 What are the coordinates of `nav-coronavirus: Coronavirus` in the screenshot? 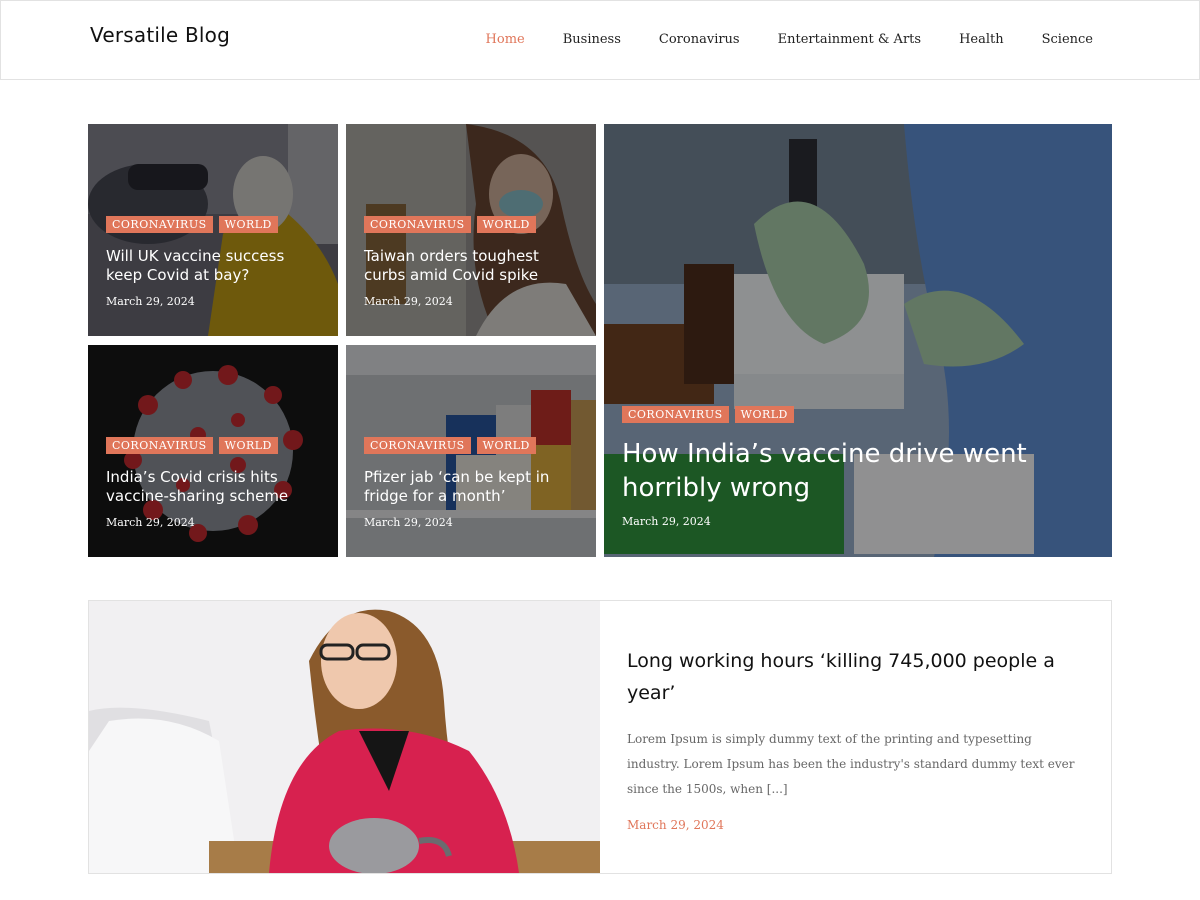 It's located at (699, 39).